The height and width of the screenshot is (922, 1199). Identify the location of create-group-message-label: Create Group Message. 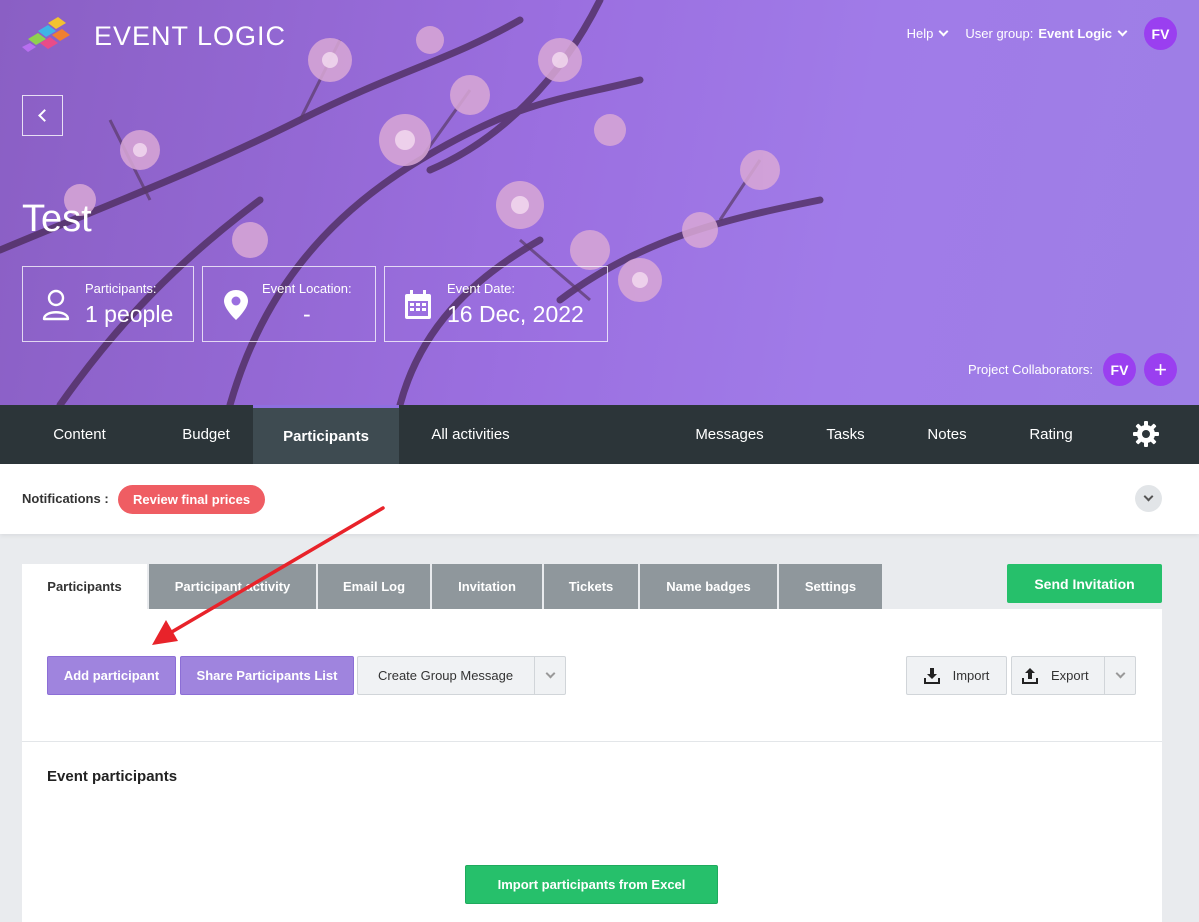
(446, 675).